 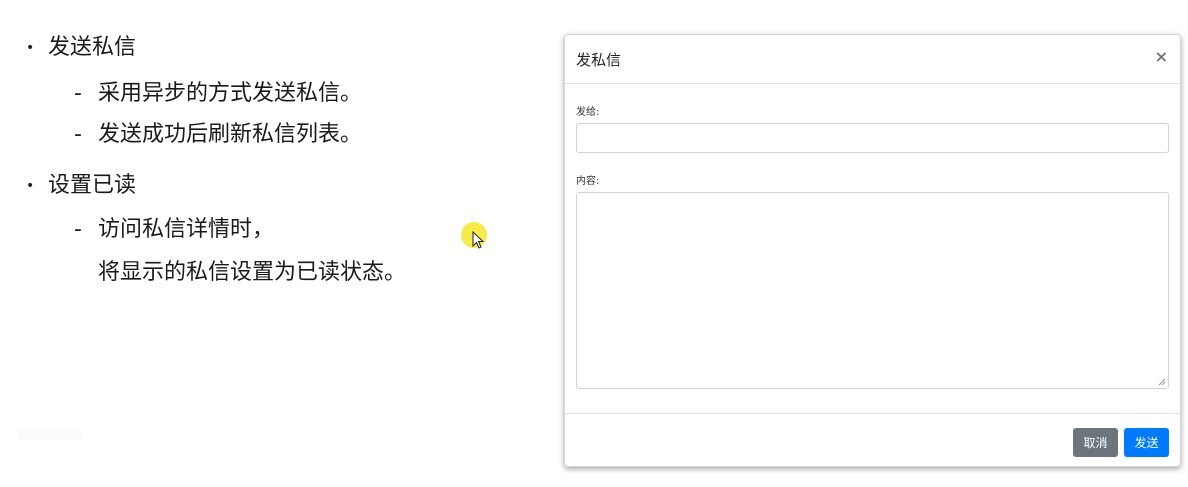 I want to click on sub-item: - 采用异步的方式发送私信。, so click(x=218, y=94).